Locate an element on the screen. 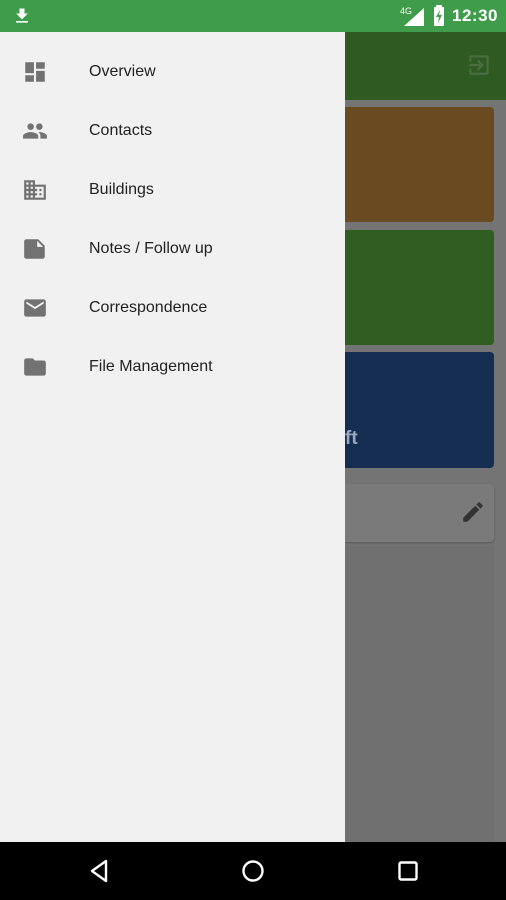  signal-icon: 4G is located at coordinates (412, 16).